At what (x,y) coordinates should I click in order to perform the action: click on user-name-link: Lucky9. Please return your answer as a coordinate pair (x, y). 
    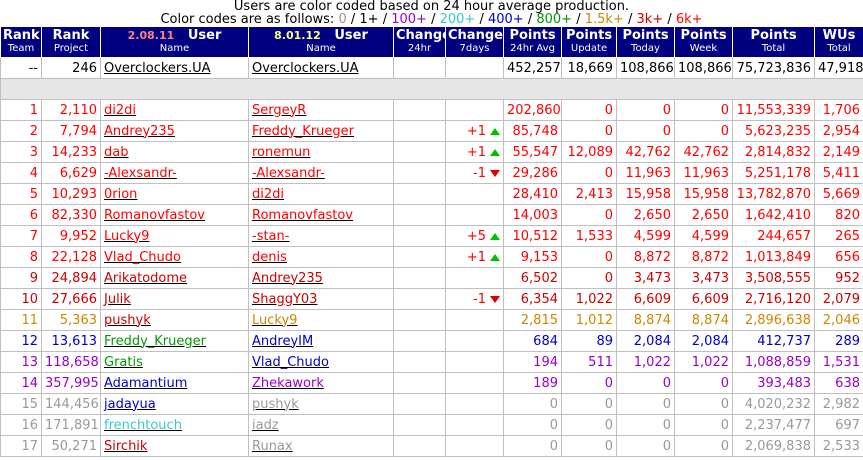
    Looking at the image, I should click on (174, 236).